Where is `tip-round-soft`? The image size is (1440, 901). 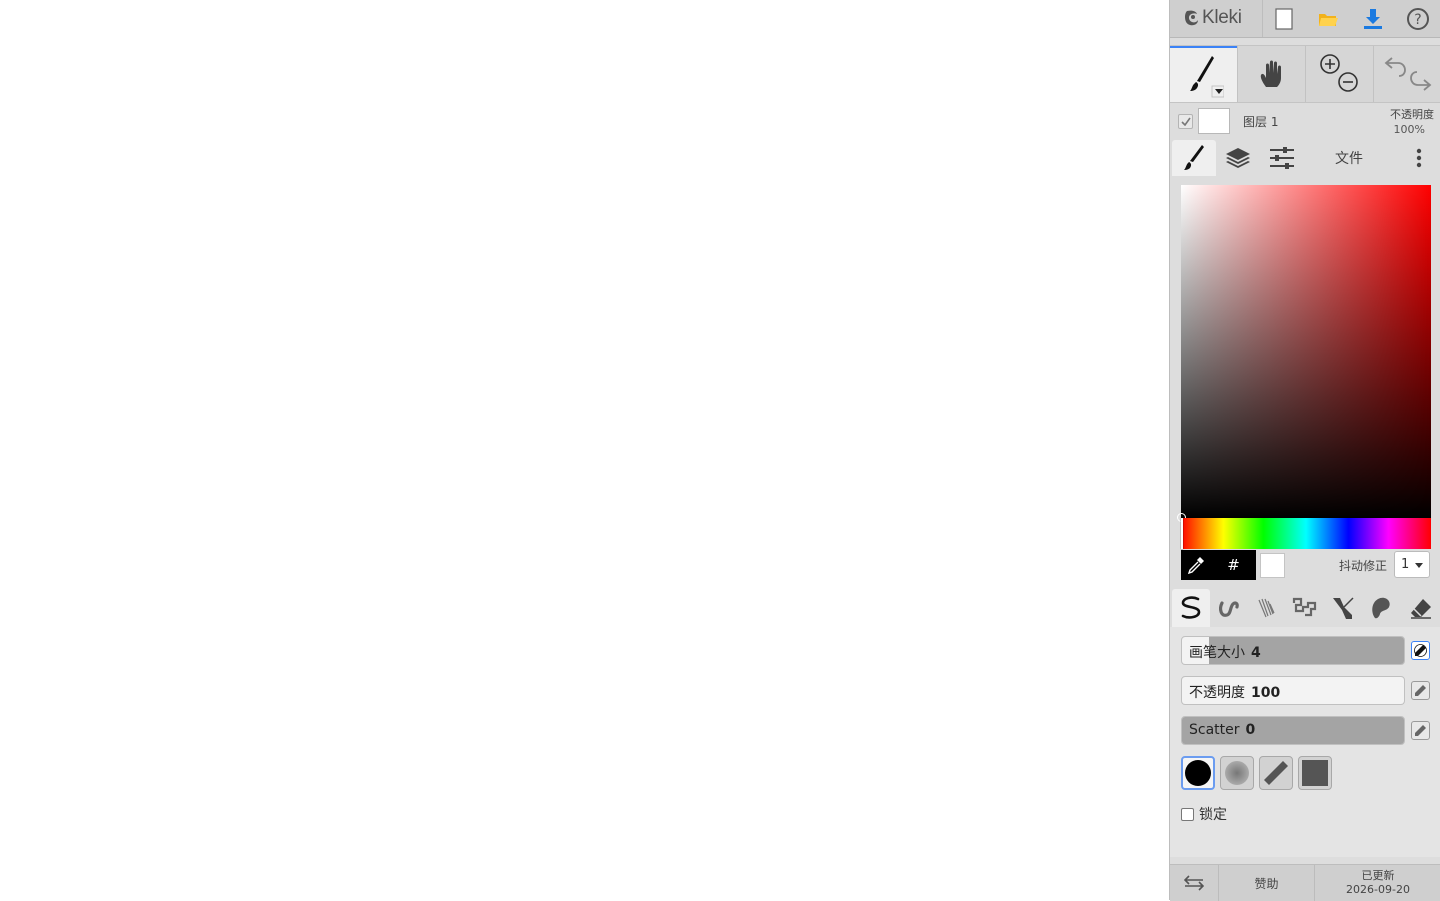
tip-round-soft is located at coordinates (1237, 773).